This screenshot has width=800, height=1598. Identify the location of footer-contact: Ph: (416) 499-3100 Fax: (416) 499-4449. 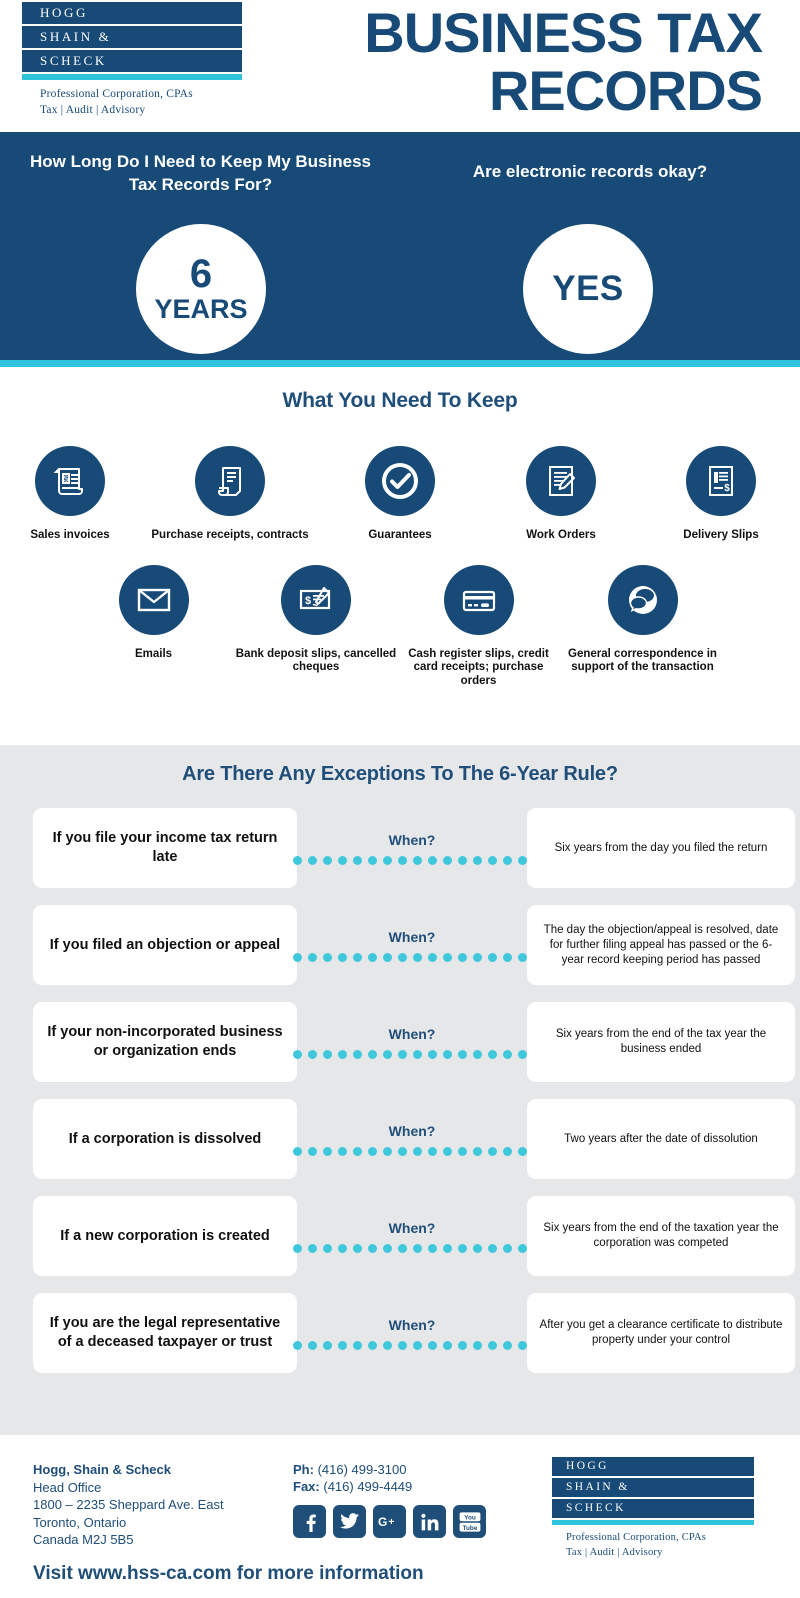
(352, 1478).